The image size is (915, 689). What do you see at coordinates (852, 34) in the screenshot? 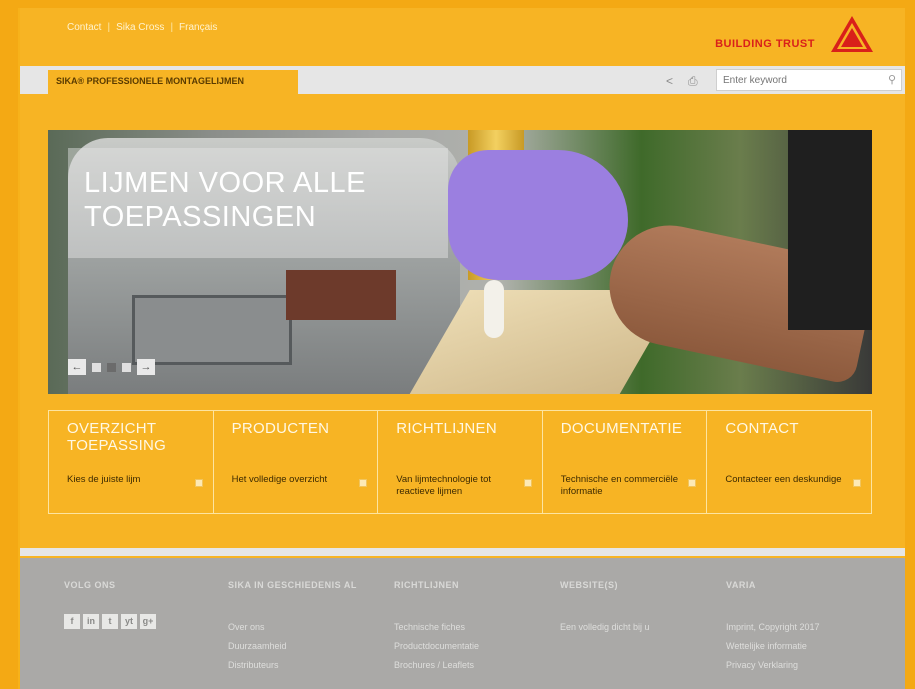
I see `sika-logo` at bounding box center [852, 34].